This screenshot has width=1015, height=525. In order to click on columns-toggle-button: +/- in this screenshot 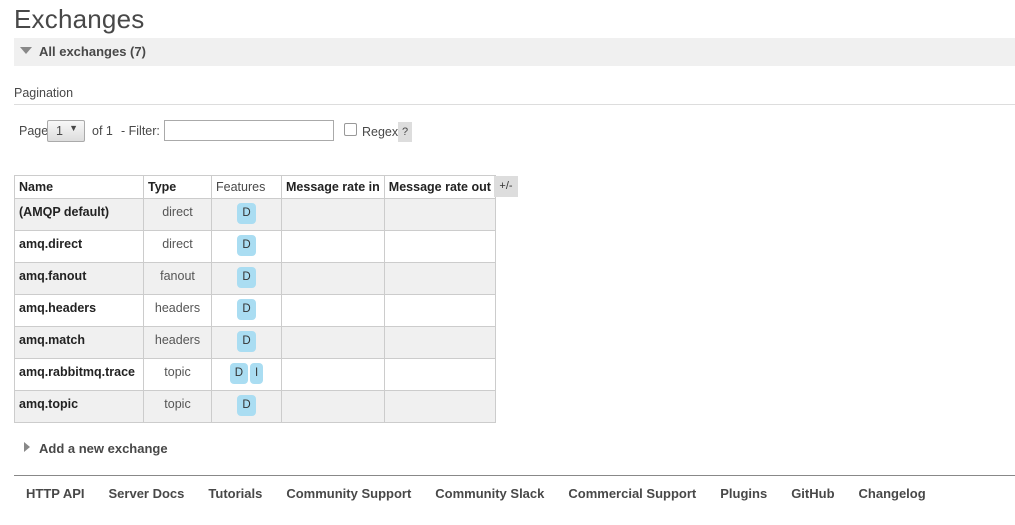, I will do `click(506, 186)`.